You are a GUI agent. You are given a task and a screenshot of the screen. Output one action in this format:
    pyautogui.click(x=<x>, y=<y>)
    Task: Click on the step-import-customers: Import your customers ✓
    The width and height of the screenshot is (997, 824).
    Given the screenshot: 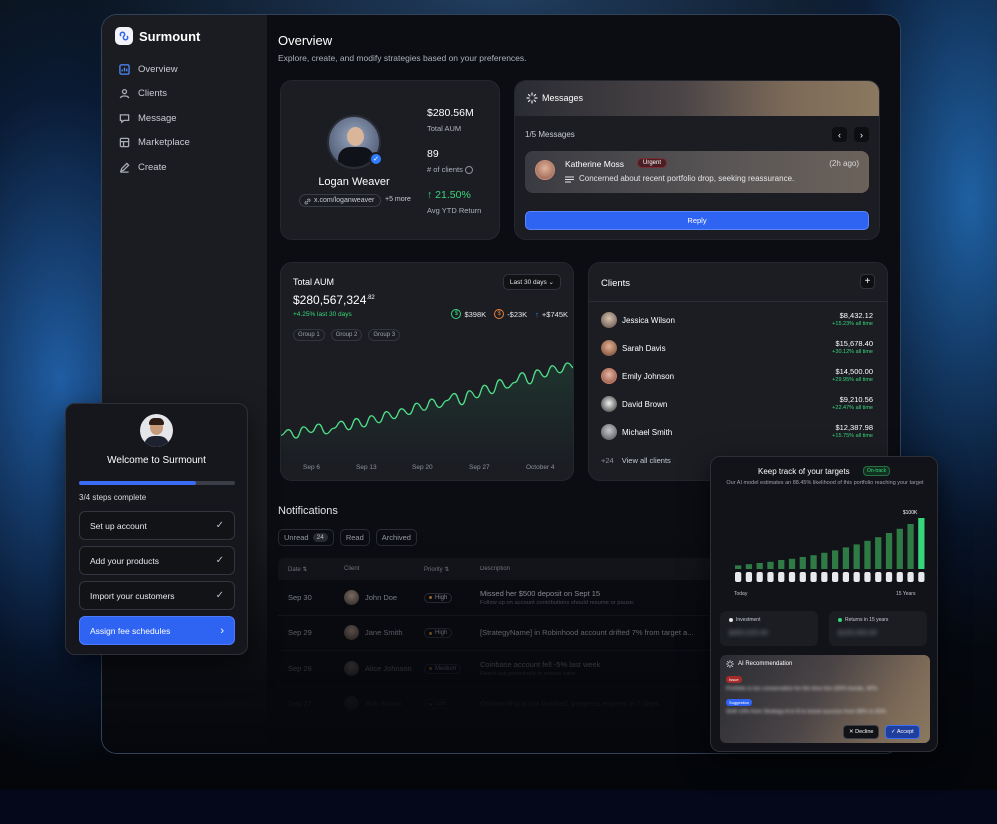 What is the action you would take?
    pyautogui.click(x=157, y=595)
    